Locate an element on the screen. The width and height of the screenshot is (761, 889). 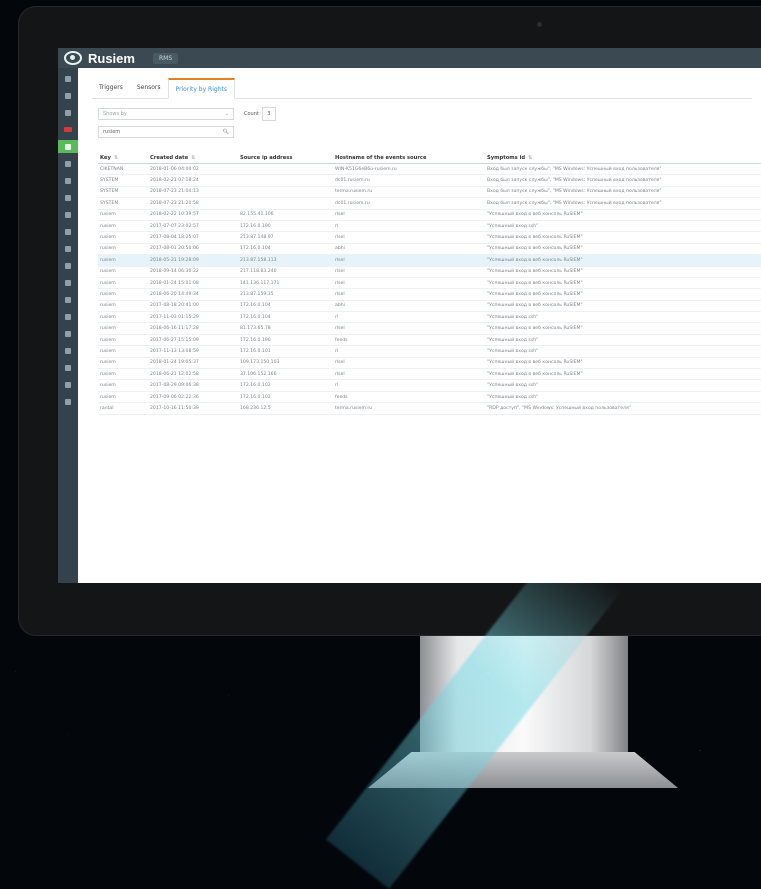
table-cell: 2018-06-21 12:02:58 is located at coordinates (193, 374).